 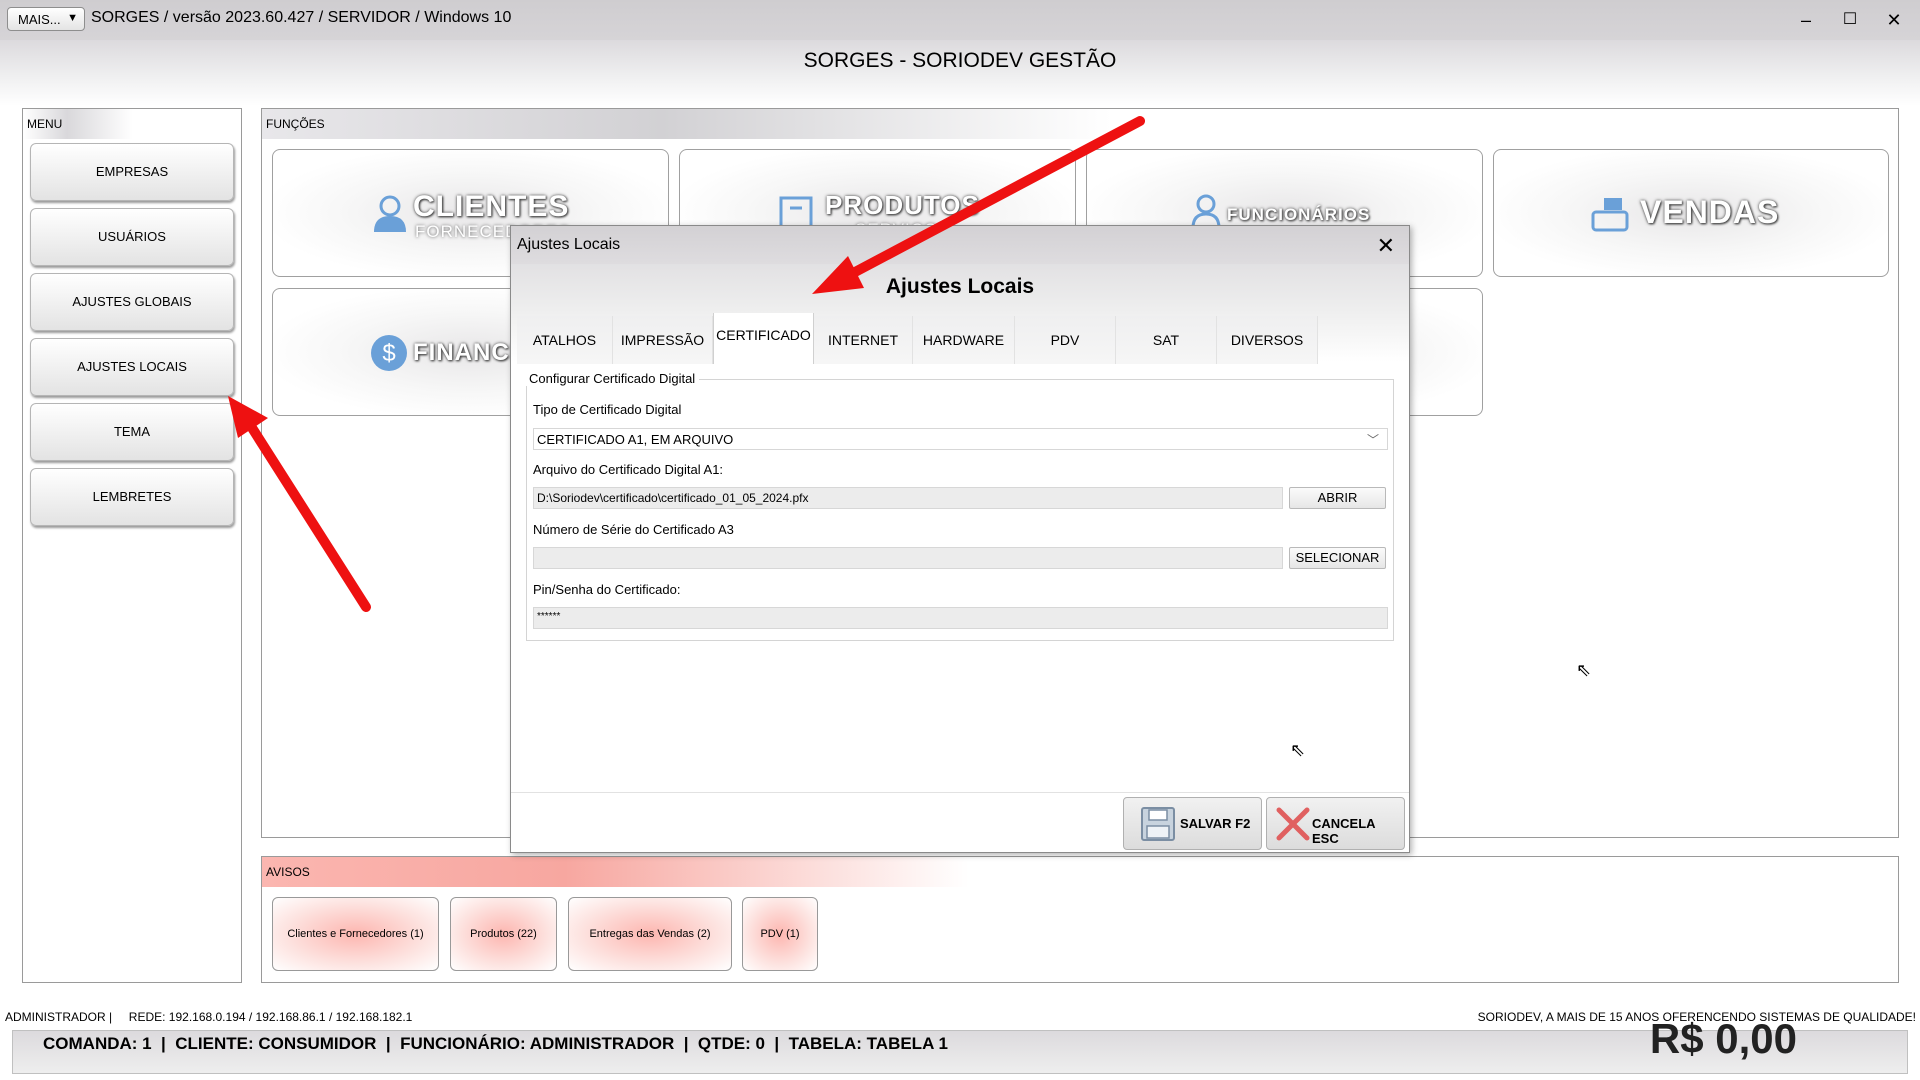 I want to click on arrow-to-ajustes-locais, so click(x=299, y=504).